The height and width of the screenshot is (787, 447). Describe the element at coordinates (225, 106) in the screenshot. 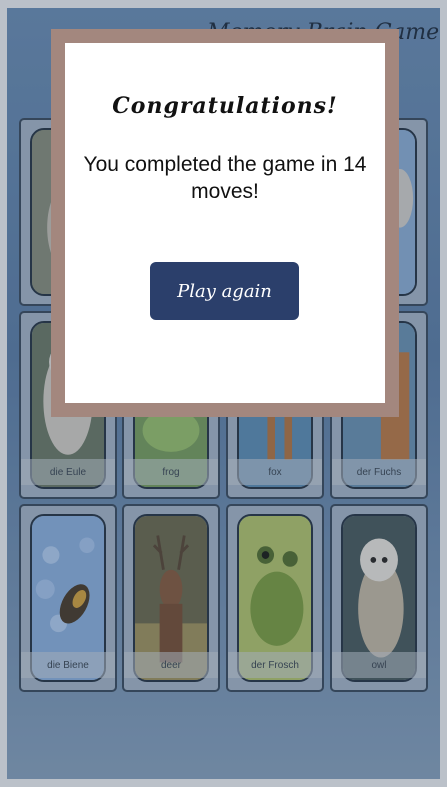

I see `dialog-heading: Congratulations!` at that location.